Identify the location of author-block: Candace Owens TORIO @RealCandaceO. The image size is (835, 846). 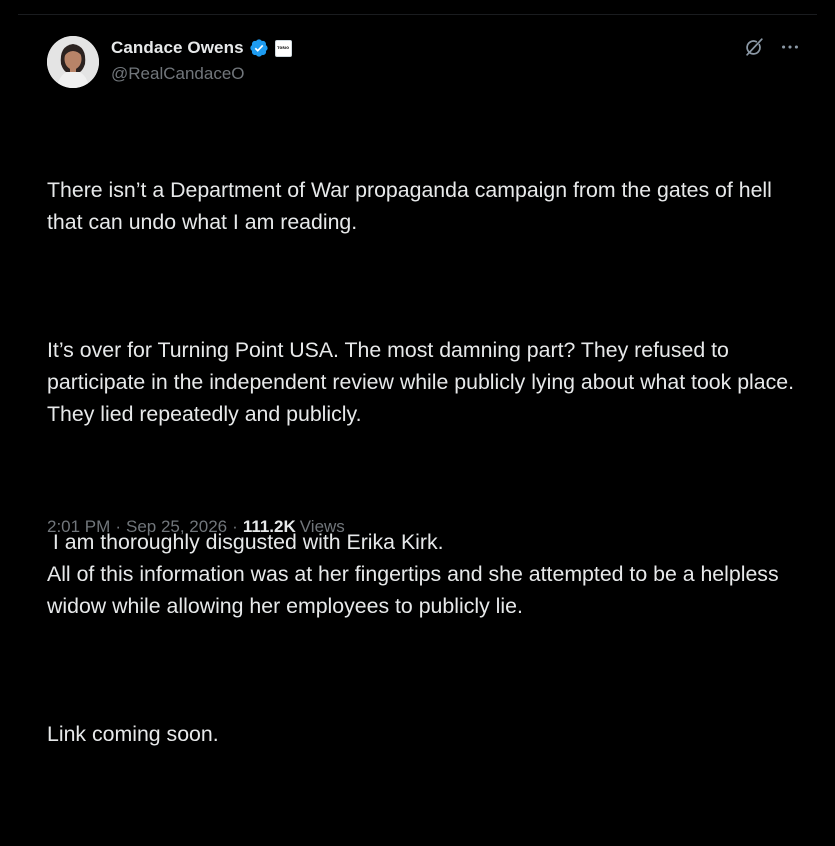
(201, 60).